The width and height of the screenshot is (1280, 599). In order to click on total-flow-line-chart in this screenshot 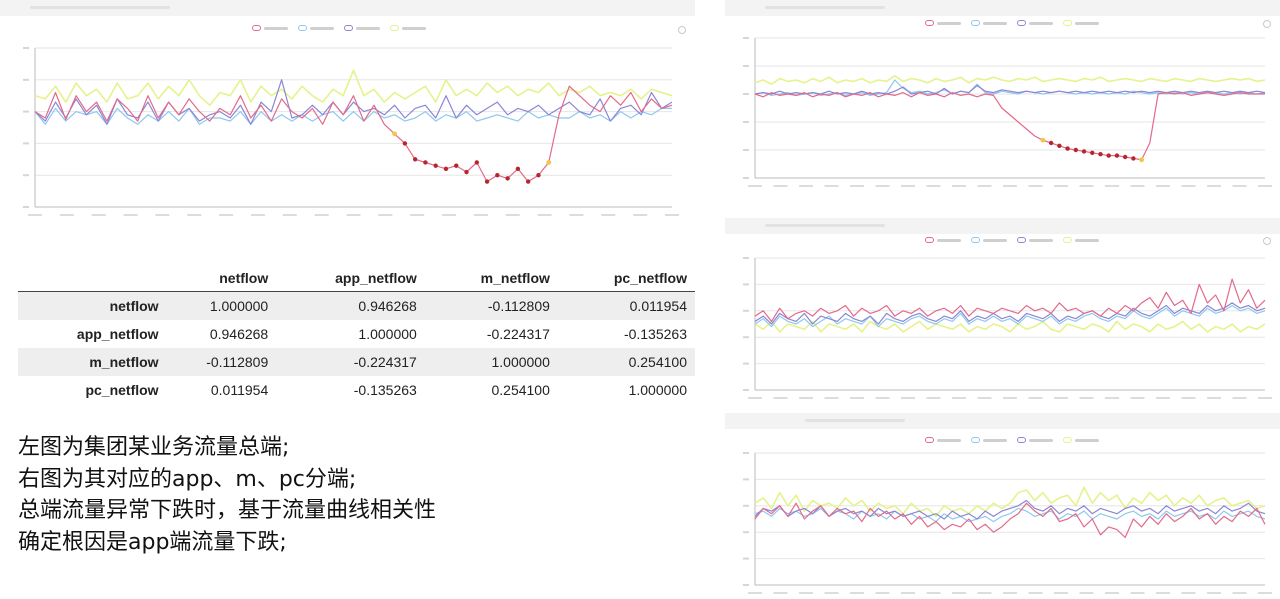, I will do `click(351, 131)`.